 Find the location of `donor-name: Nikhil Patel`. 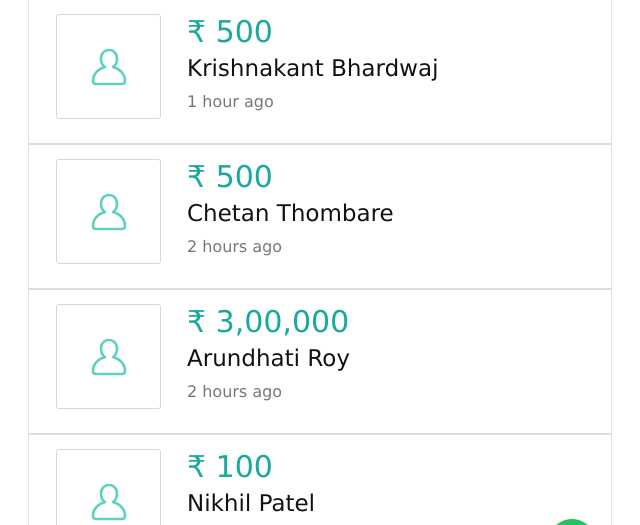

donor-name: Nikhil Patel is located at coordinates (251, 504).